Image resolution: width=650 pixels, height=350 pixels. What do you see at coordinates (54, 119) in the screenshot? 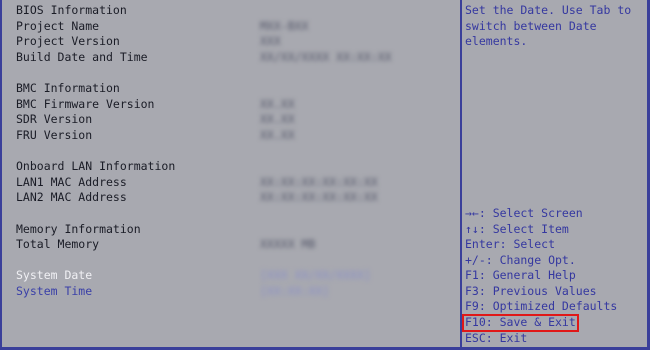
I see `sdr-version-label: SDR Version` at bounding box center [54, 119].